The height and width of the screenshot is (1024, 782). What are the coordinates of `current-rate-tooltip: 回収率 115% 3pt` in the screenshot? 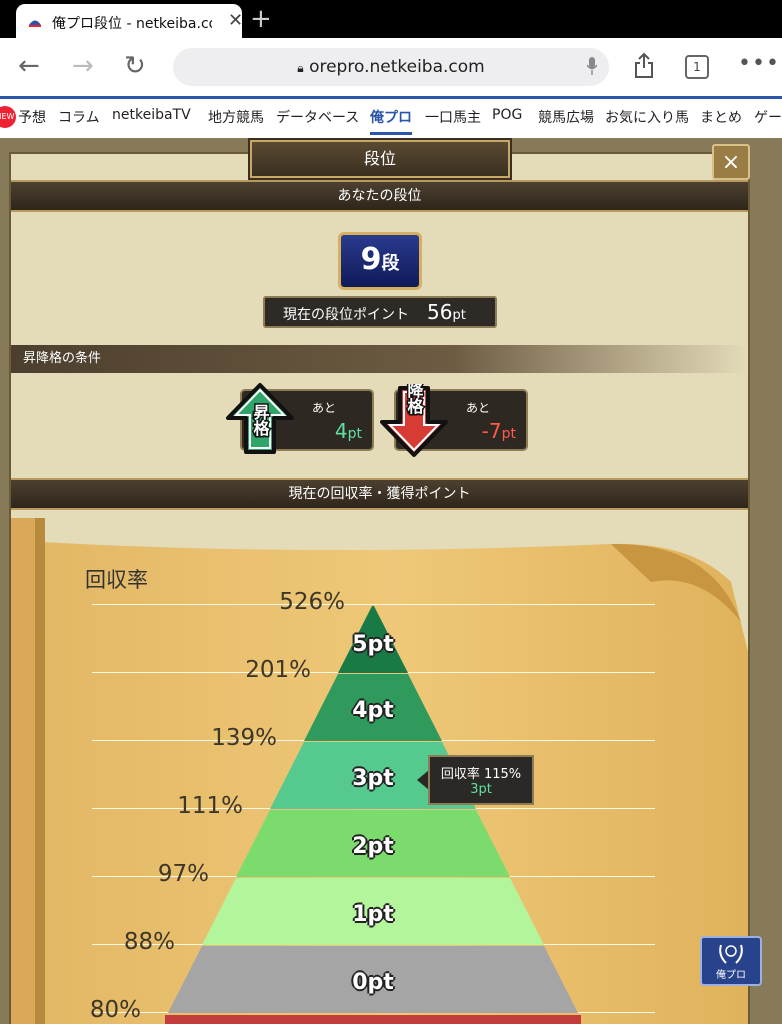 It's located at (481, 780).